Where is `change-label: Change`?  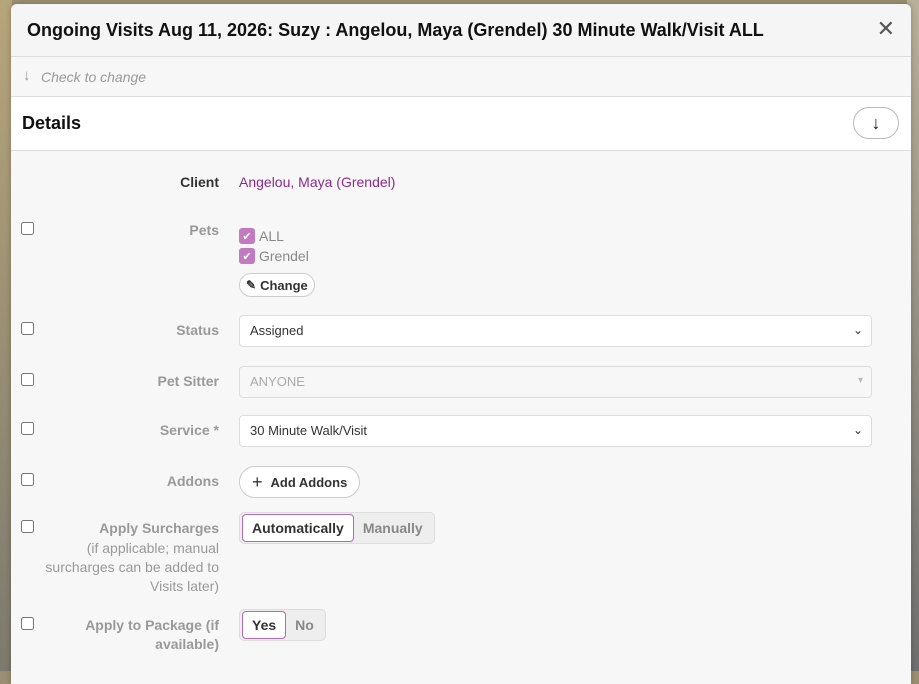 change-label: Change is located at coordinates (284, 285).